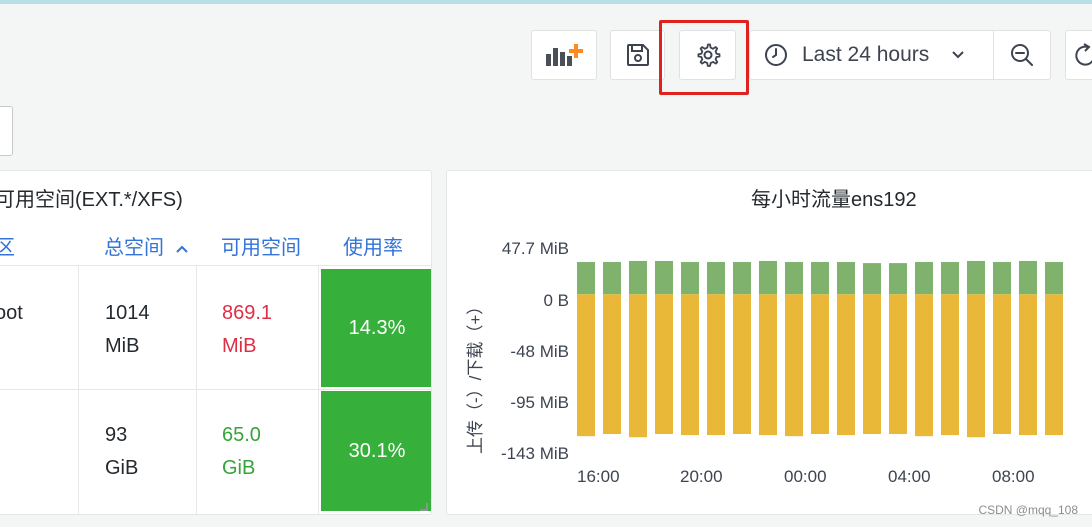 The width and height of the screenshot is (1092, 527). What do you see at coordinates (215, 389) in the screenshot?
I see `row-divider` at bounding box center [215, 389].